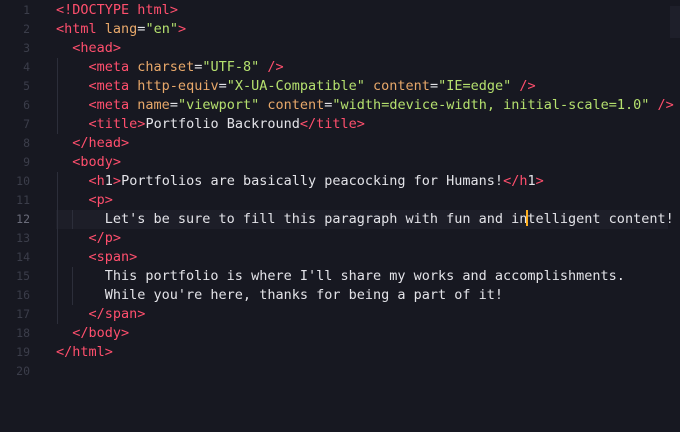 The width and height of the screenshot is (680, 432). Describe the element at coordinates (368, 333) in the screenshot. I see `code-line: </body>` at that location.